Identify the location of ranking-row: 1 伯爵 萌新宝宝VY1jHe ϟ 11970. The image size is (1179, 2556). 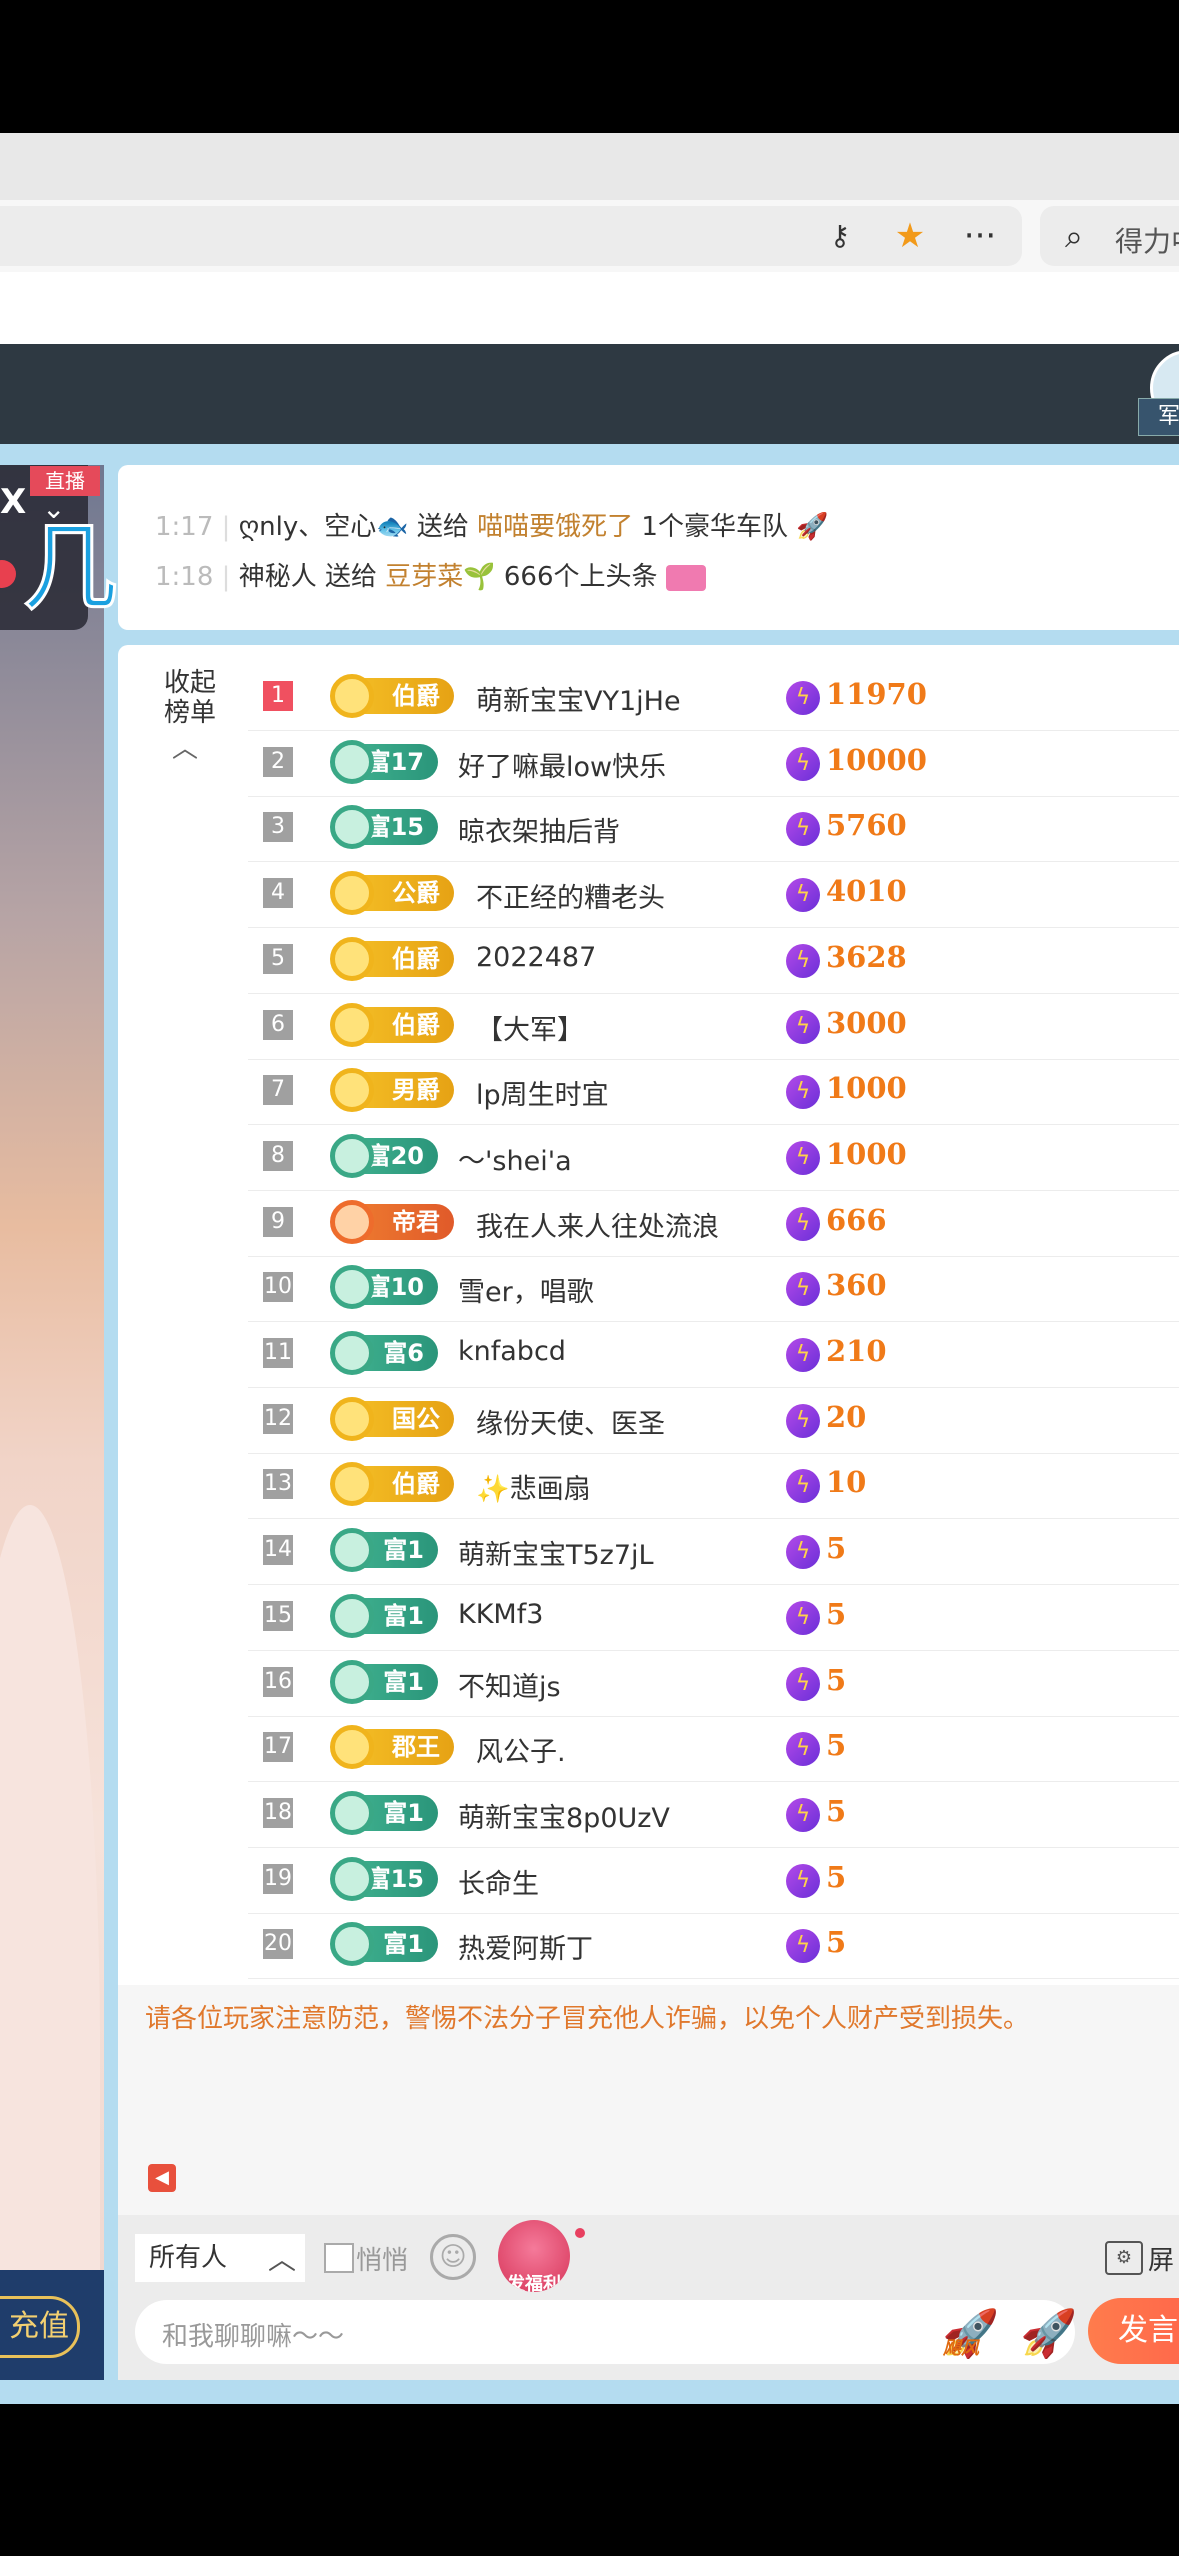
(713, 698).